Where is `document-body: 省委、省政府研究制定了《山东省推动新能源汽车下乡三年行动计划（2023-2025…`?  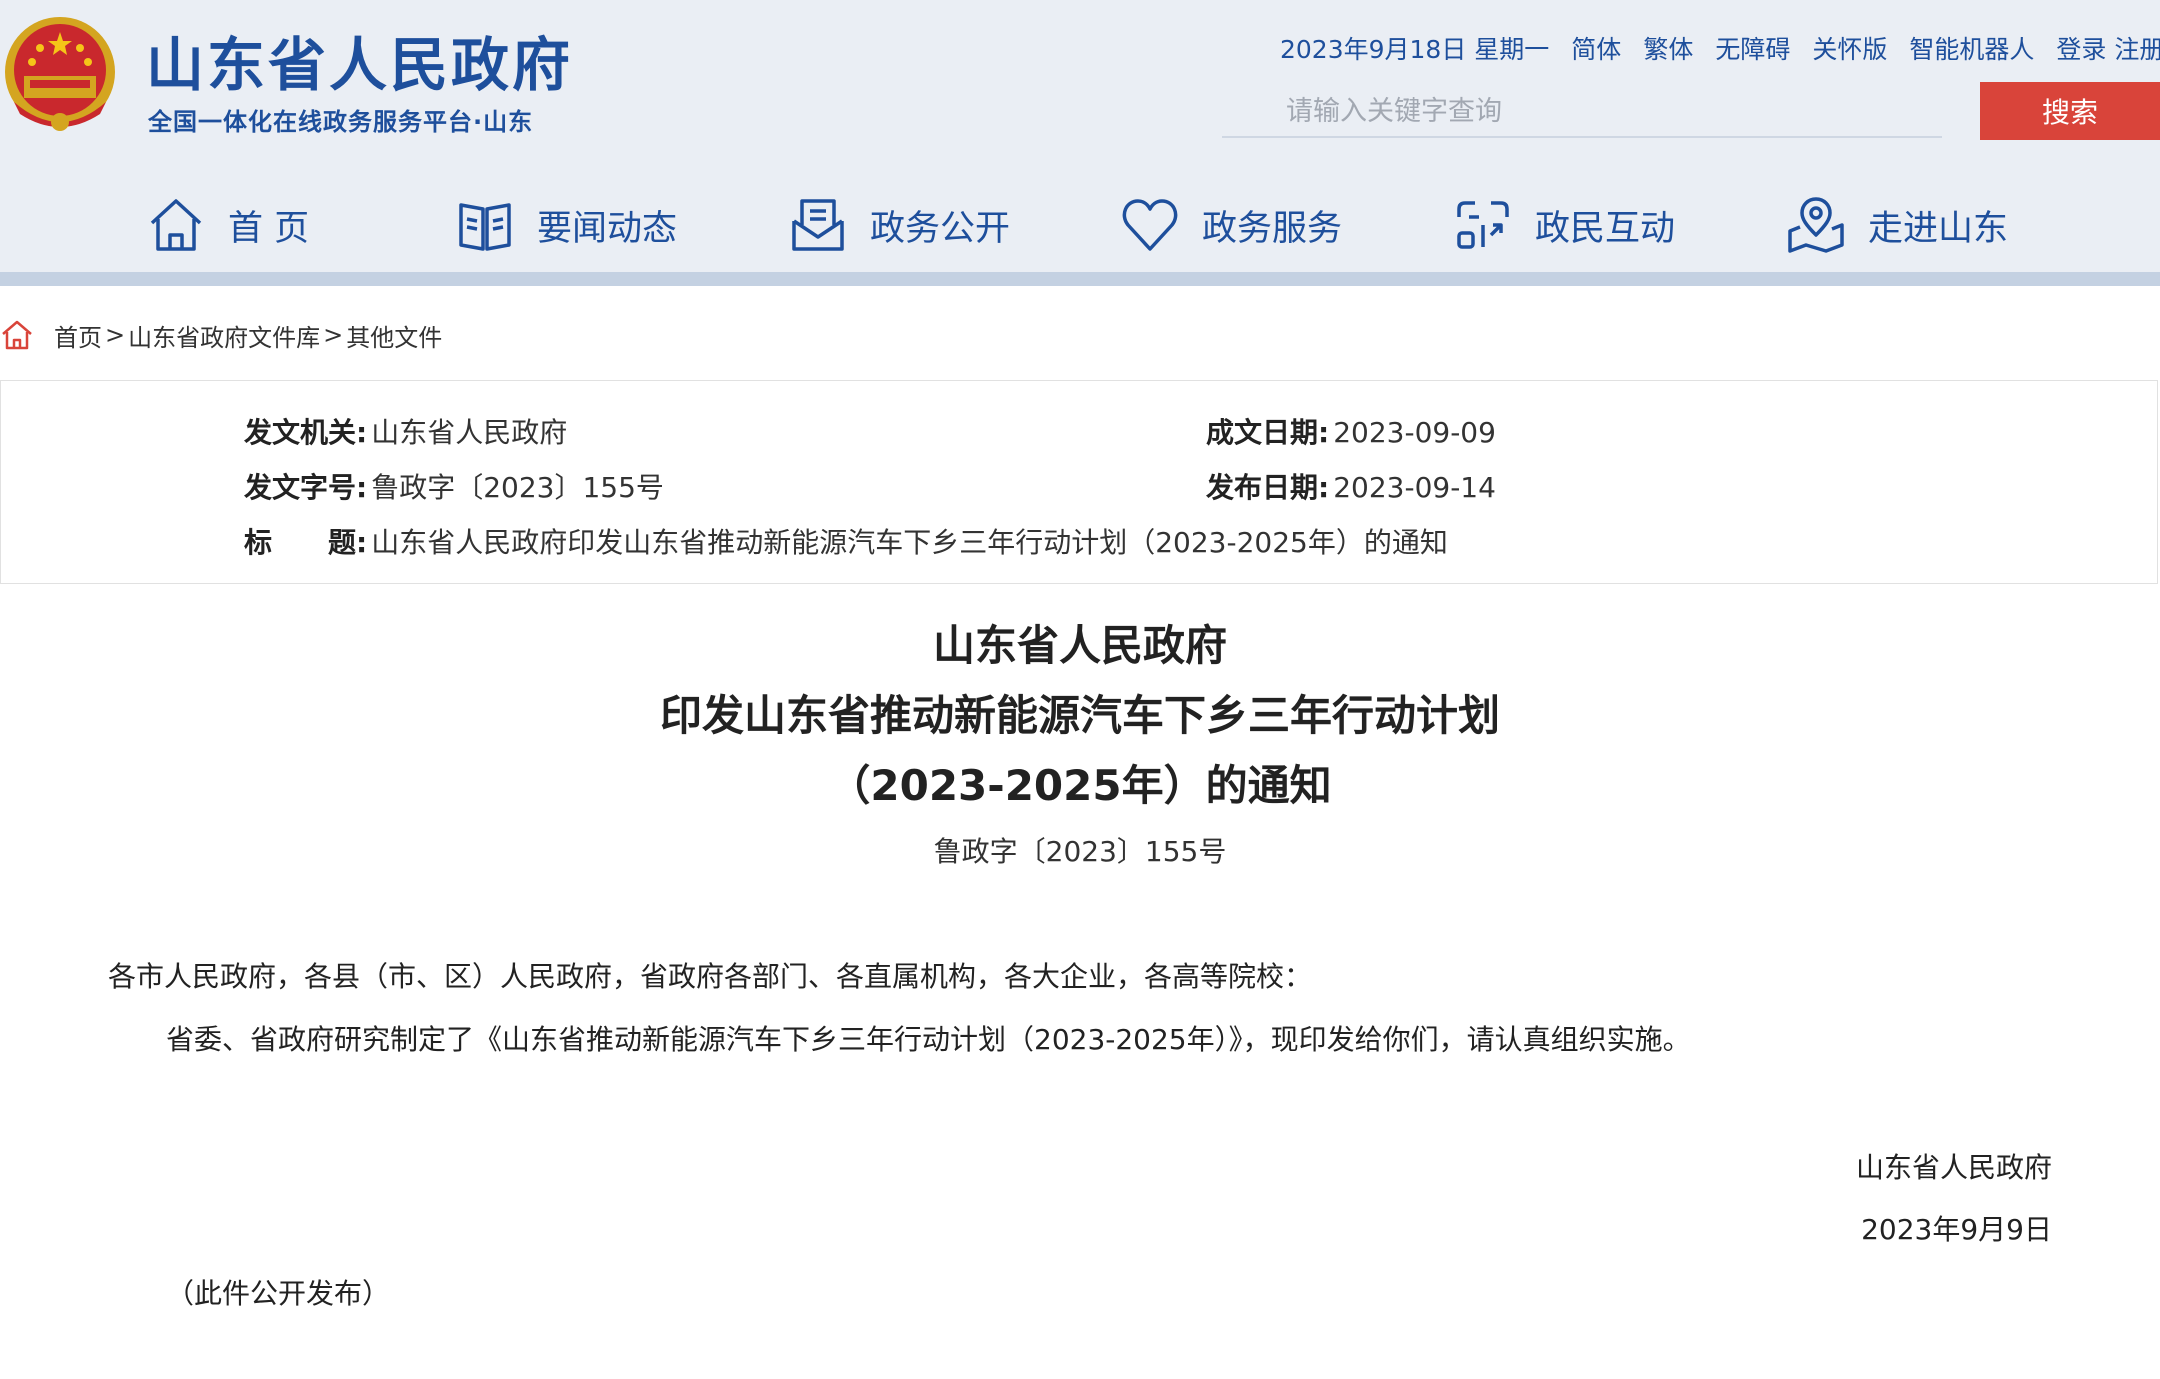 document-body: 省委、省政府研究制定了《山东省推动新能源汽车下乡三年行动计划（2023-2025… is located at coordinates (928, 1039).